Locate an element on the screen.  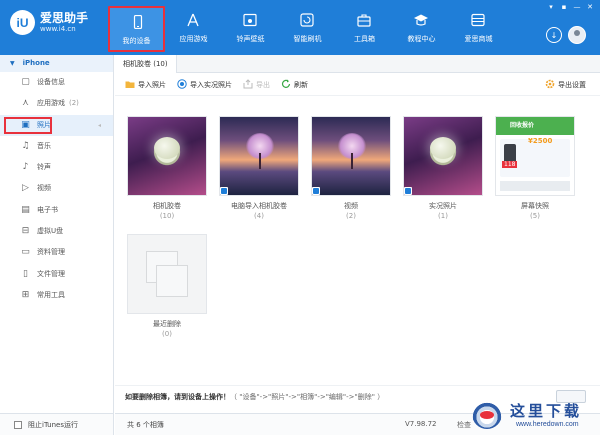
live-photo-icon is located at coordinates (182, 84).